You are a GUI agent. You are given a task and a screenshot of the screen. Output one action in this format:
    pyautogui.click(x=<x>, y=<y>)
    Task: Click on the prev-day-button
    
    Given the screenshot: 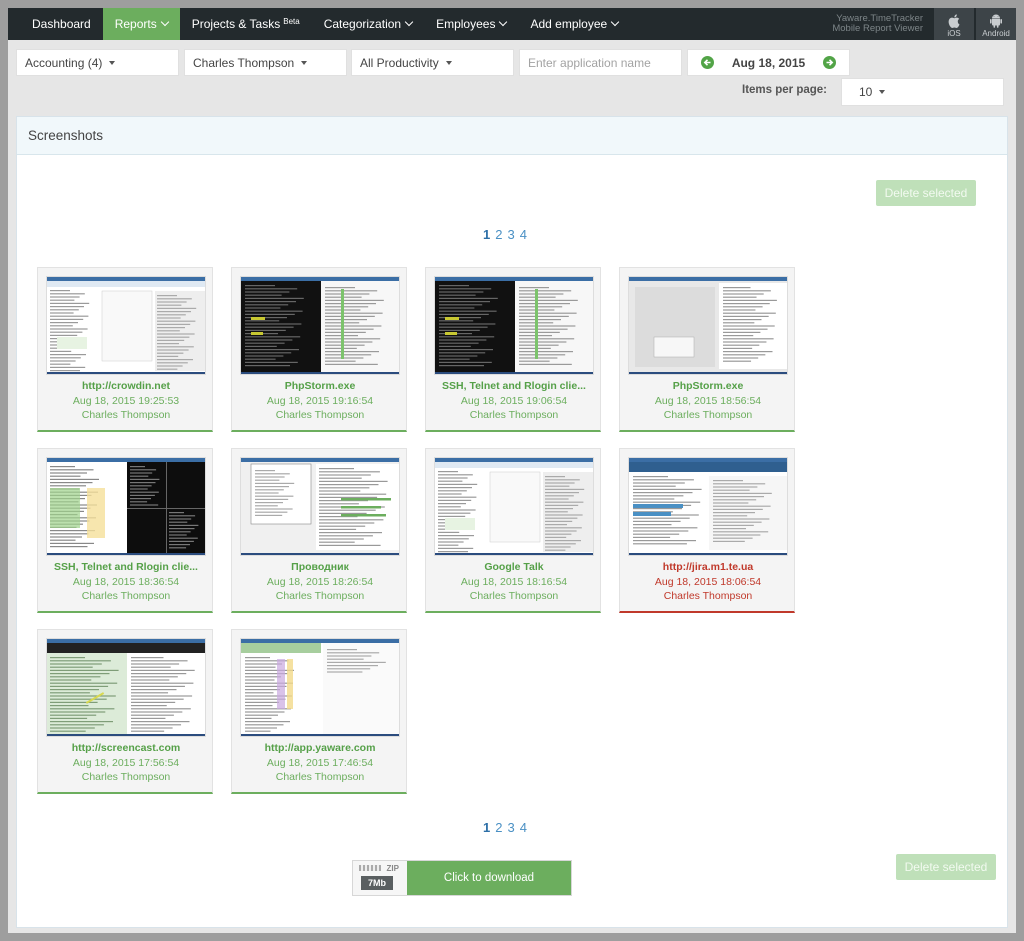 What is the action you would take?
    pyautogui.click(x=707, y=62)
    